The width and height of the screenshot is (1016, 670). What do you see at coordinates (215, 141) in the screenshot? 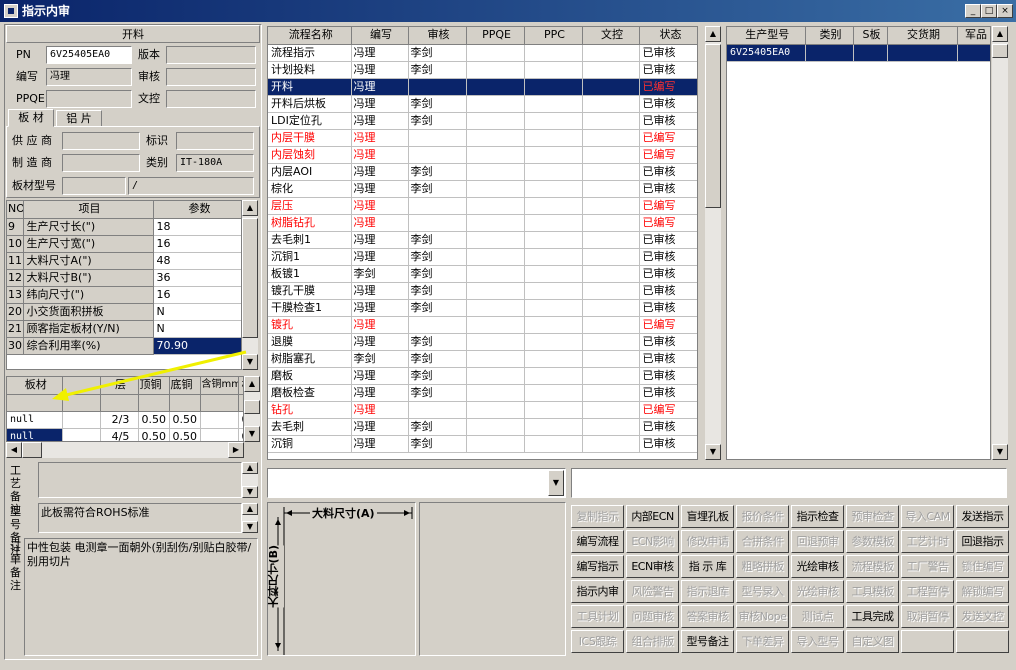
I see `mark-field` at bounding box center [215, 141].